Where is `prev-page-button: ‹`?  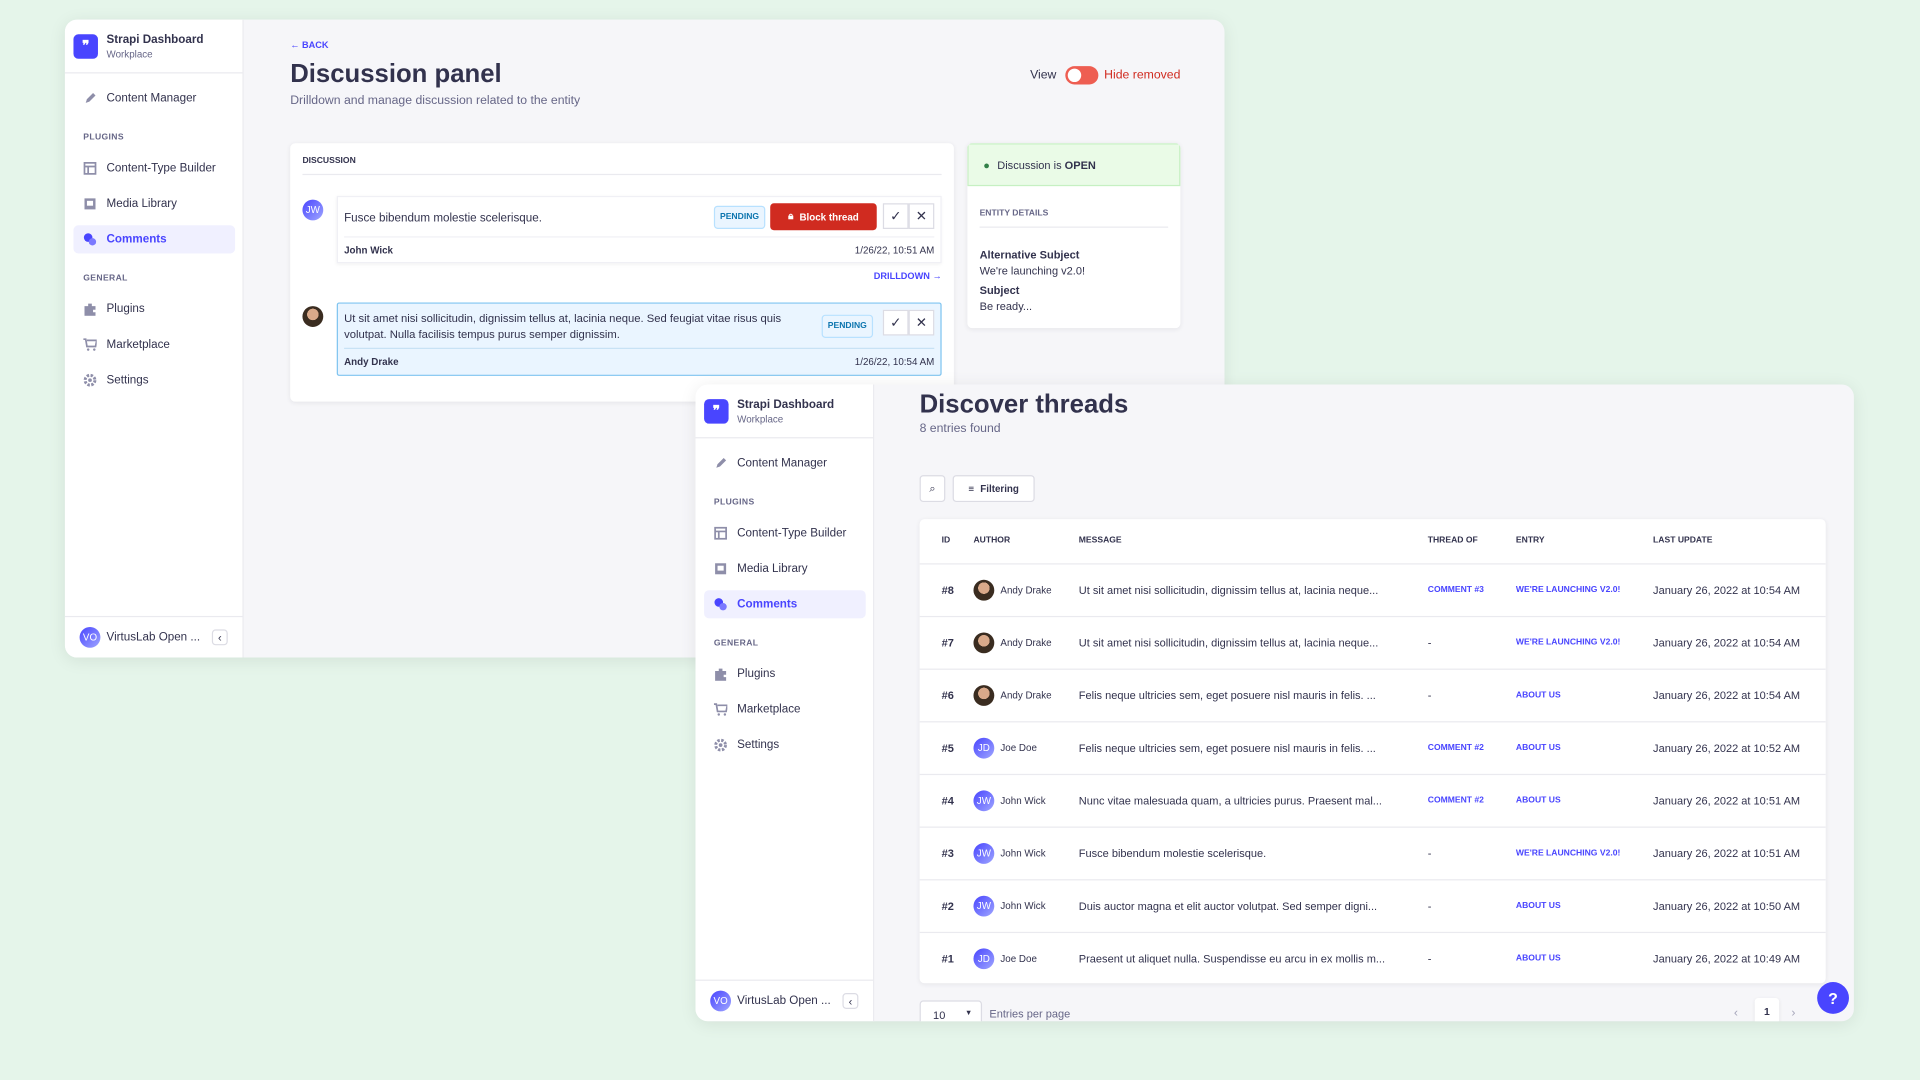
prev-page-button: ‹ is located at coordinates (1736, 1013).